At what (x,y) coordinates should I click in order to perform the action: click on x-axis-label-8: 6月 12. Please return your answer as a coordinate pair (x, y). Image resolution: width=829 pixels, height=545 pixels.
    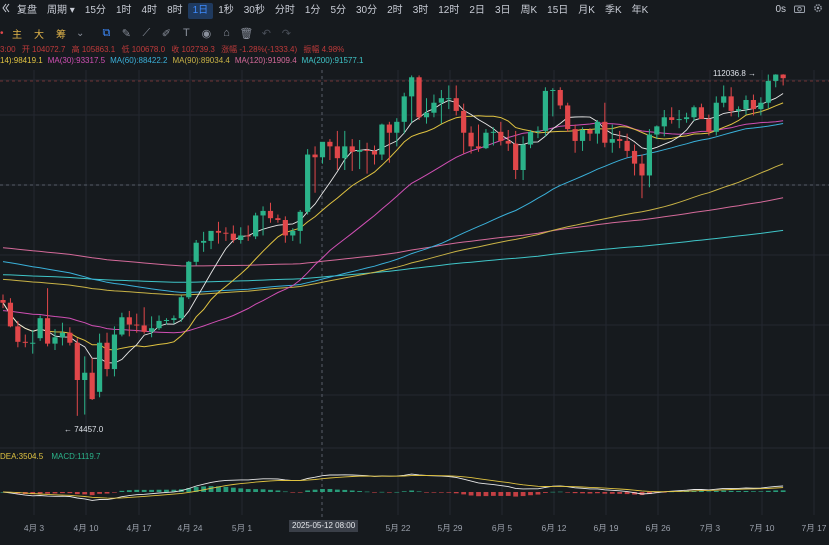
    Looking at the image, I should click on (554, 528).